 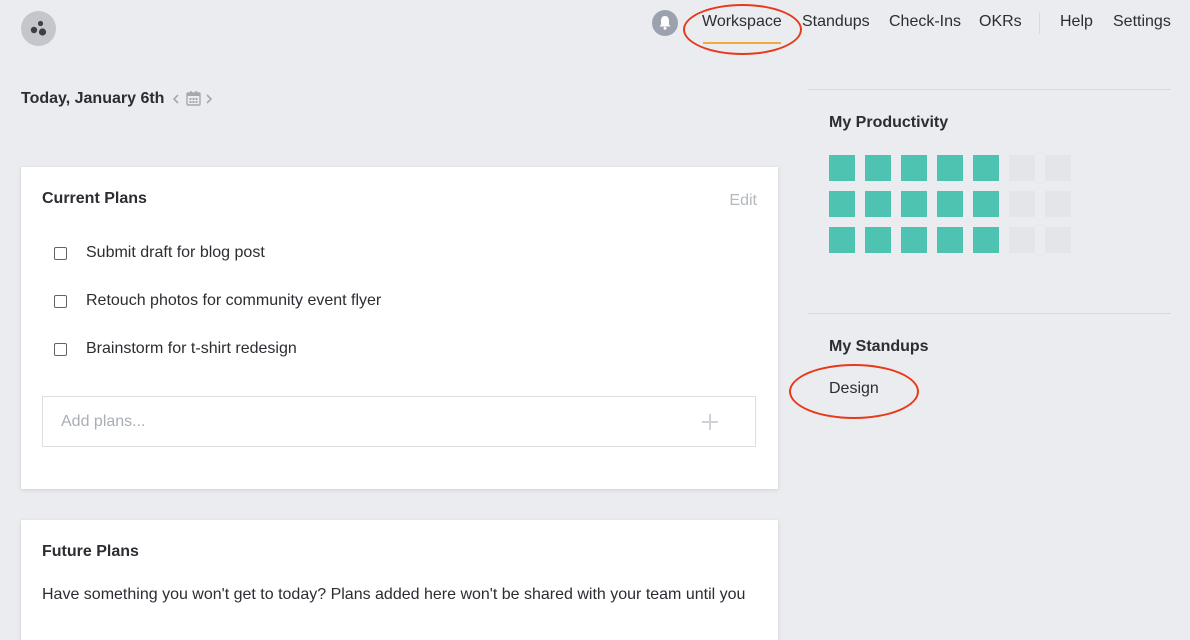 I want to click on next-day-button, so click(x=209, y=100).